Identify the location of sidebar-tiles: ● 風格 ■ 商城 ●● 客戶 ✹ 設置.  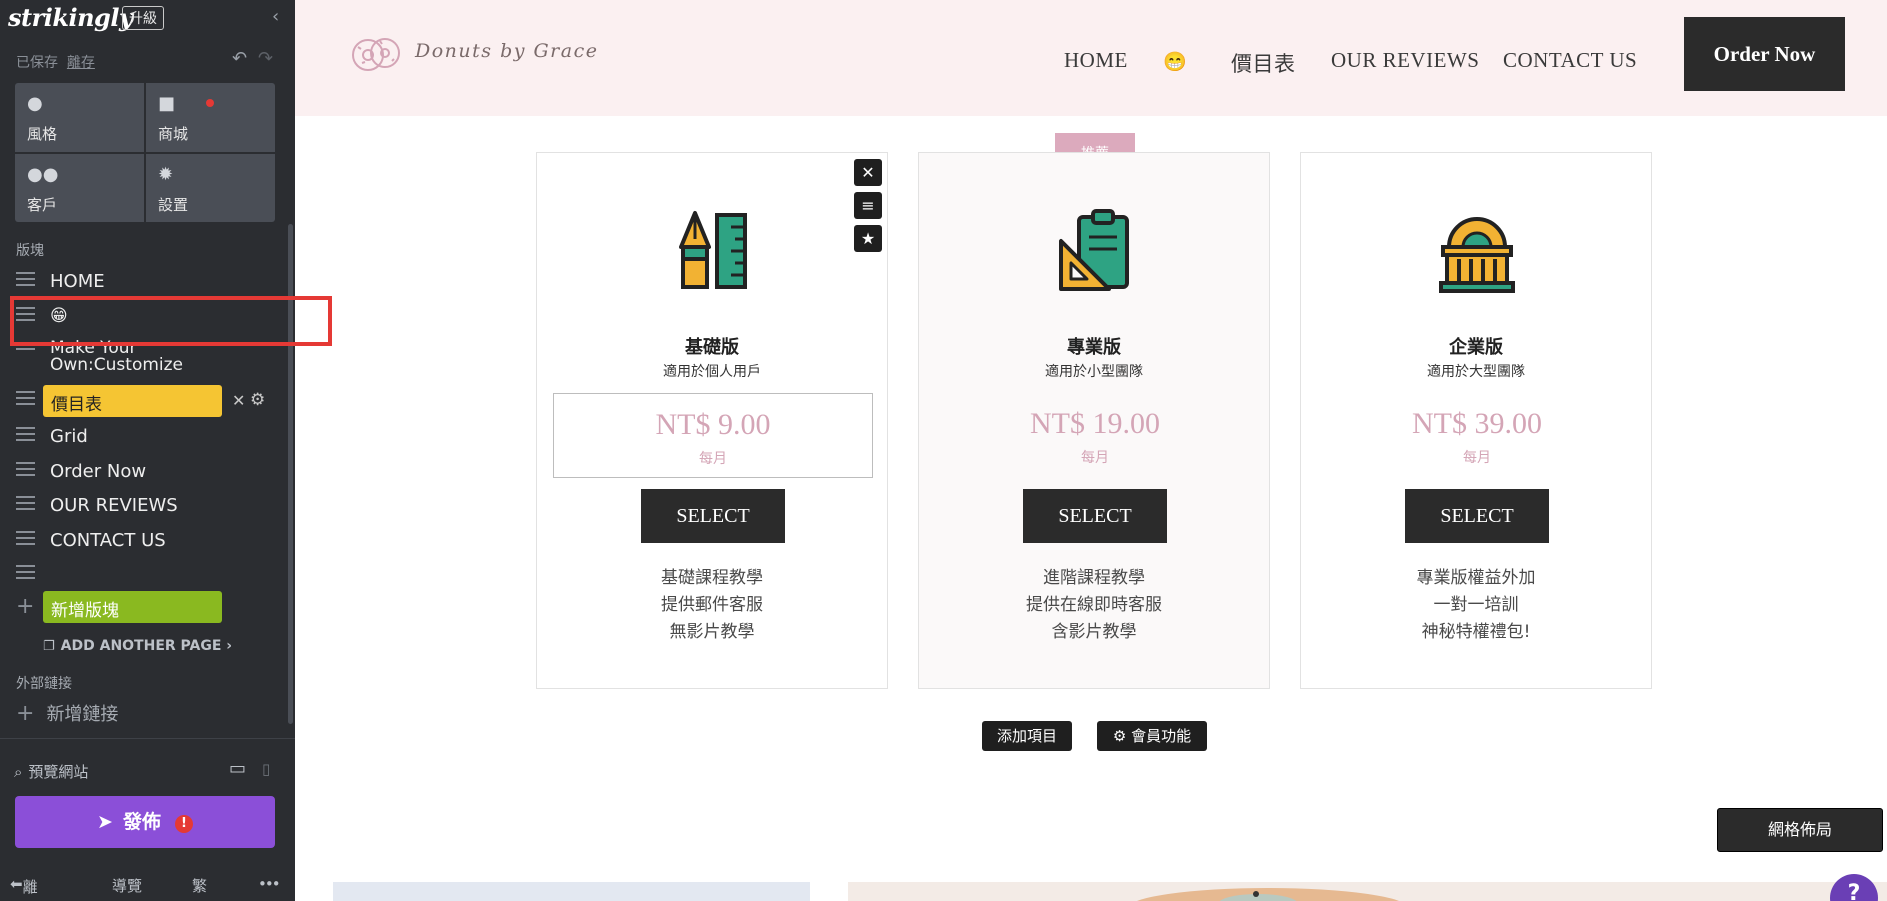
(145, 152).